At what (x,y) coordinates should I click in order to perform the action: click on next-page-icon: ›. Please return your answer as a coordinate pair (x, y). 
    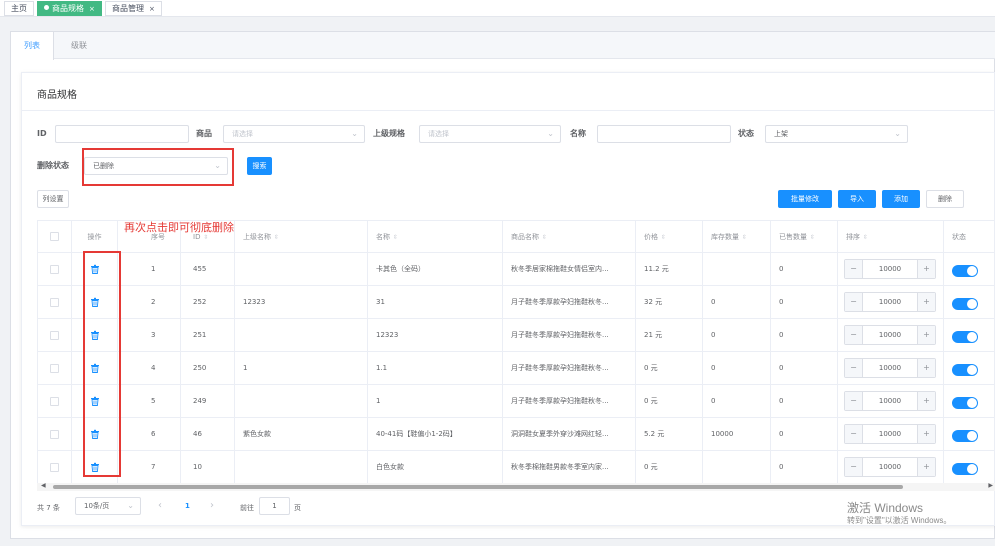
    Looking at the image, I should click on (212, 506).